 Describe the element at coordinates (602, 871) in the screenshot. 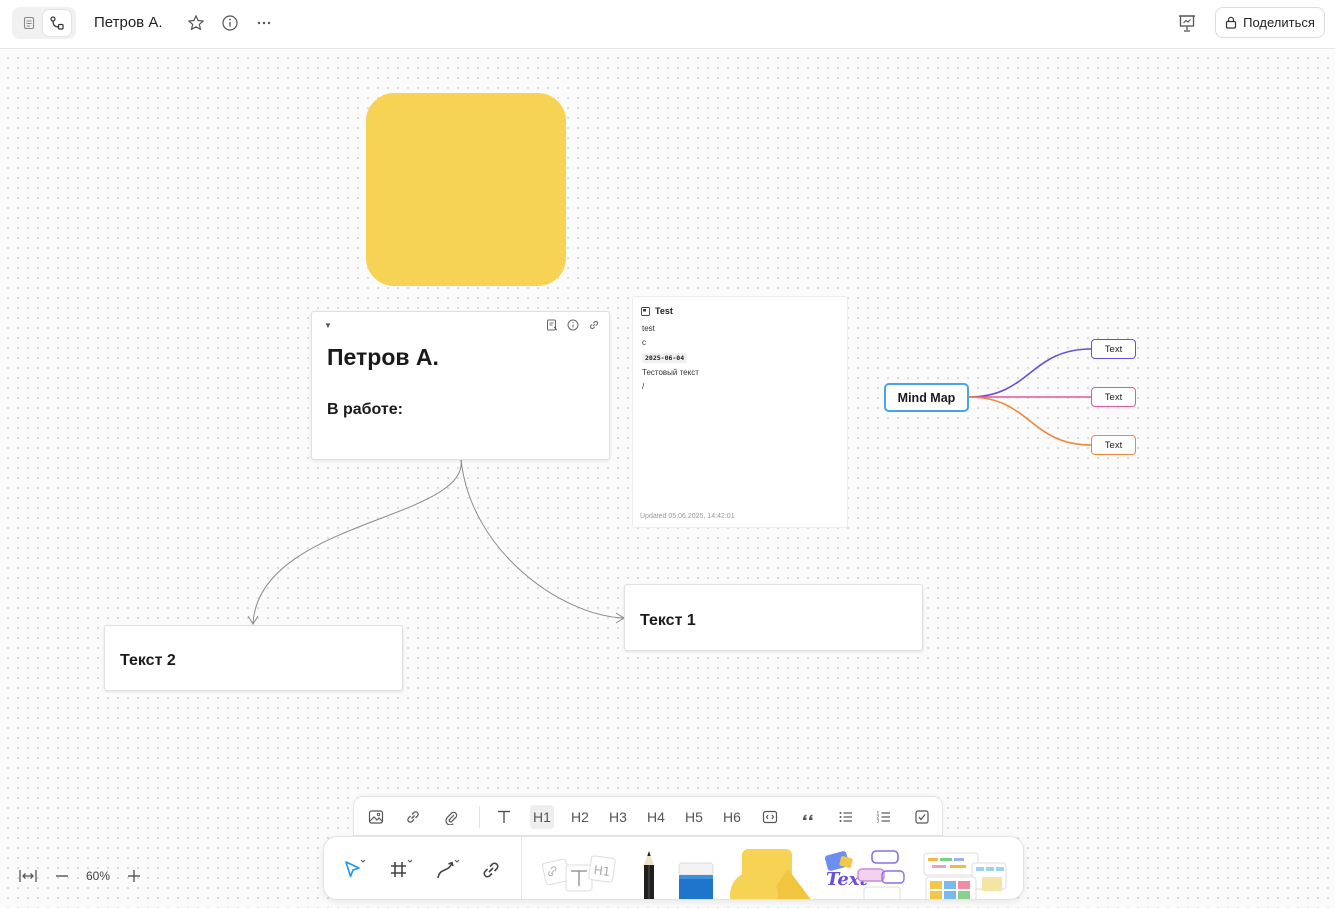

I see `svg-text: H1` at that location.